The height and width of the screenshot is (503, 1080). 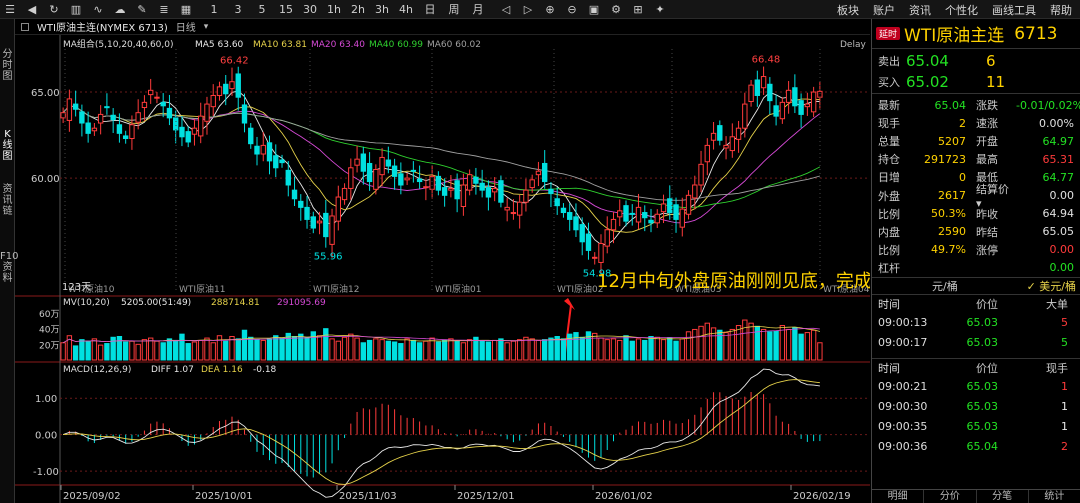 What do you see at coordinates (406, 9) in the screenshot?
I see `period-button-8: 4h` at bounding box center [406, 9].